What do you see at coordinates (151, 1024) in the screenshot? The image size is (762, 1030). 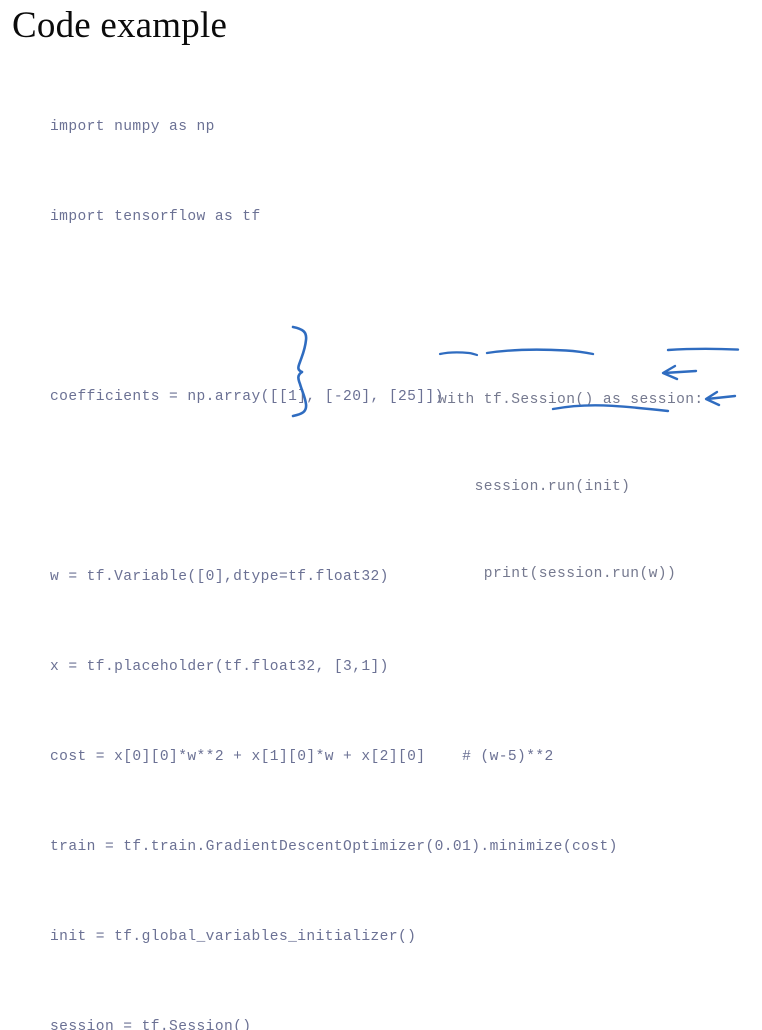 I see `code-line: session = tf.Session()` at bounding box center [151, 1024].